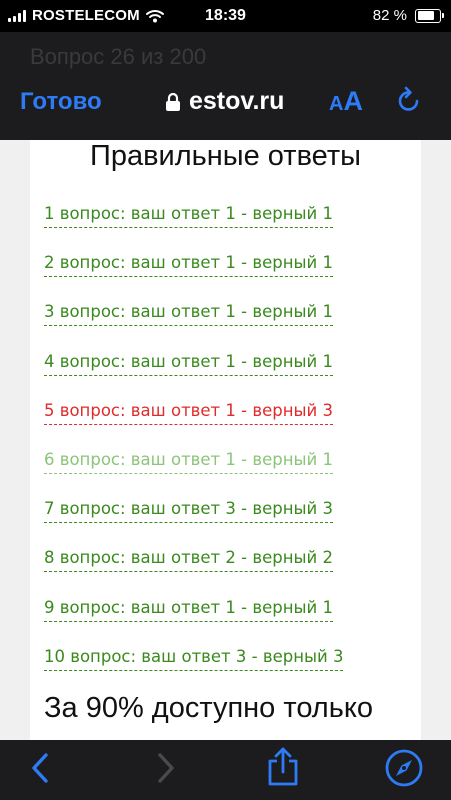 This screenshot has width=451, height=800. I want to click on reload-button, so click(409, 103).